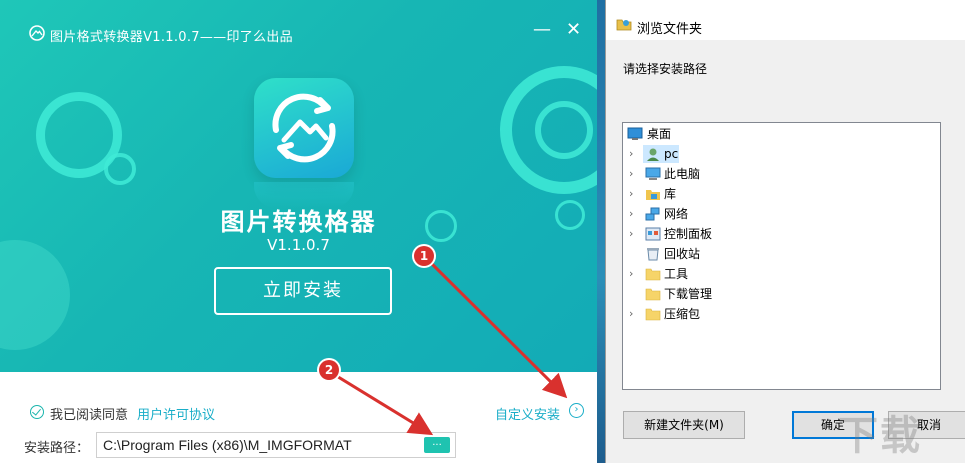 The height and width of the screenshot is (463, 965). I want to click on dialog-title: 浏览文件夹, so click(670, 29).